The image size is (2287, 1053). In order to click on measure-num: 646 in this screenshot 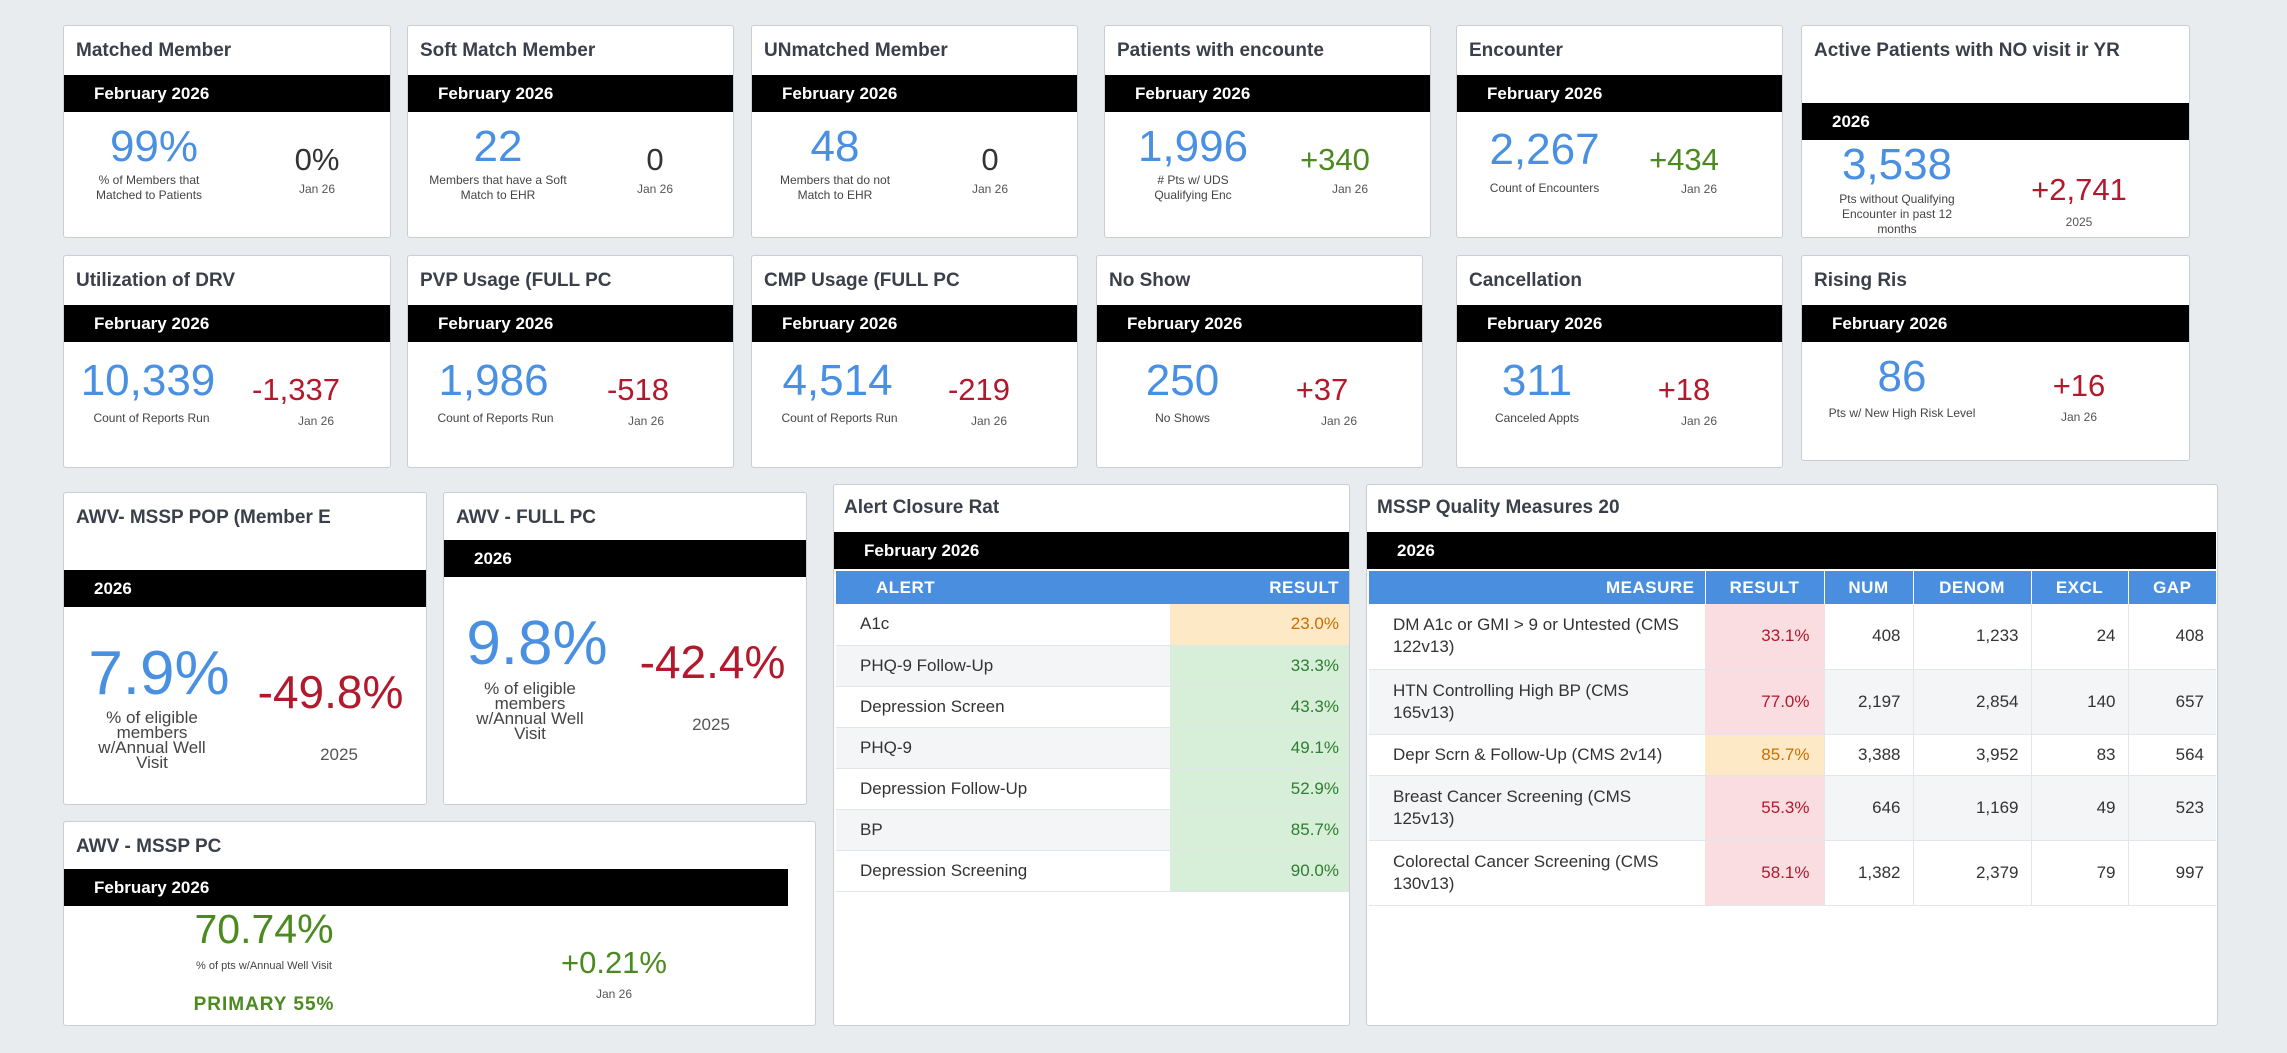, I will do `click(1868, 808)`.